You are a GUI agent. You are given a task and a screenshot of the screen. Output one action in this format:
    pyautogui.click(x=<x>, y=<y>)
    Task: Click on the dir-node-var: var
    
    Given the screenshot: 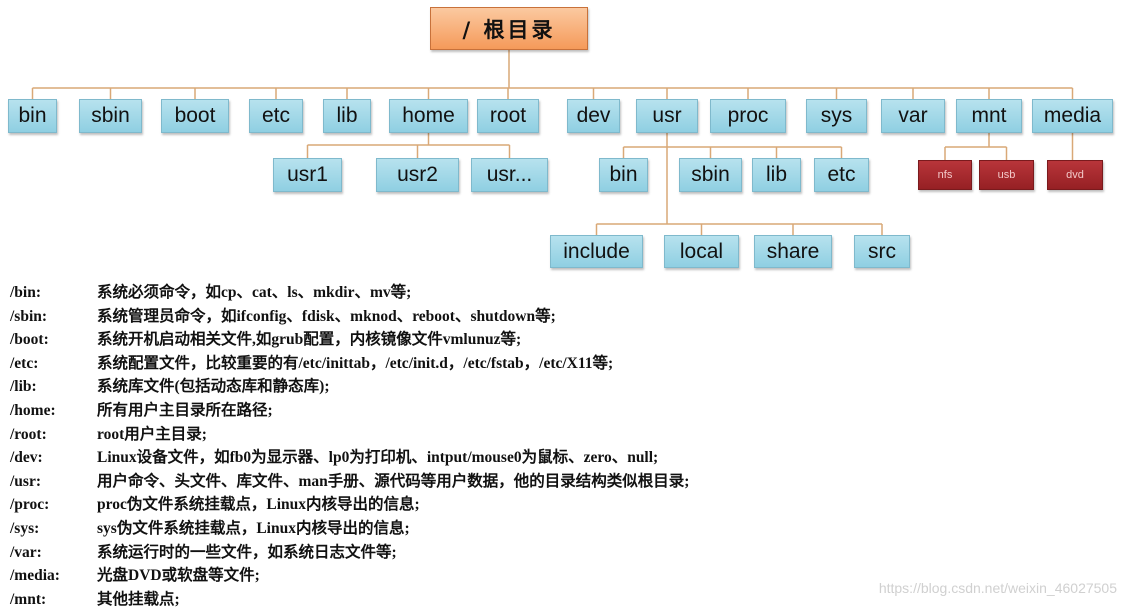 What is the action you would take?
    pyautogui.click(x=913, y=116)
    